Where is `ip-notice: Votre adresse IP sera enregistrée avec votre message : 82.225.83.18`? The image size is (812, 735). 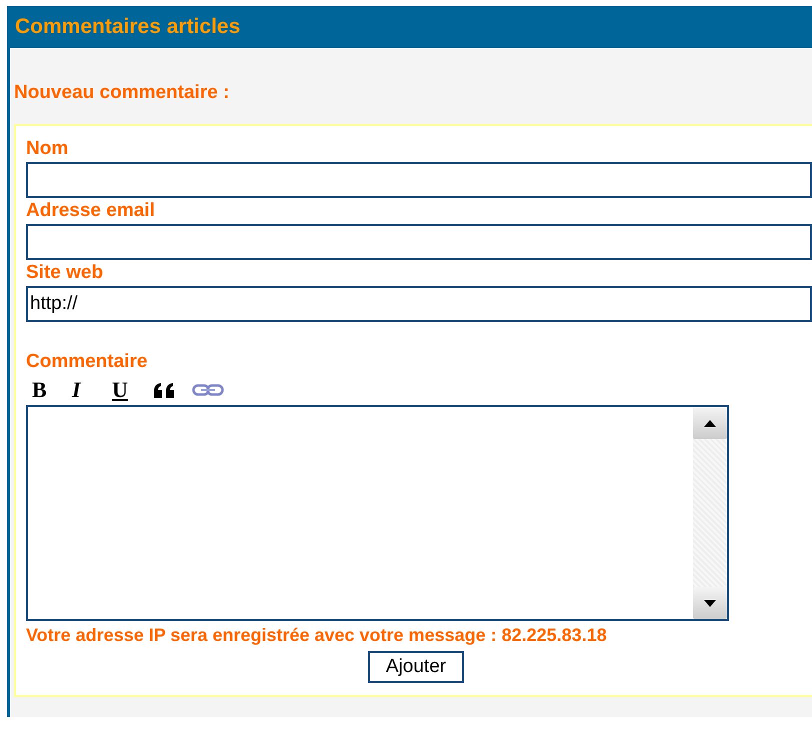
ip-notice: Votre adresse IP sera enregistrée avec votre message : 82.225.83.18 is located at coordinates (317, 635).